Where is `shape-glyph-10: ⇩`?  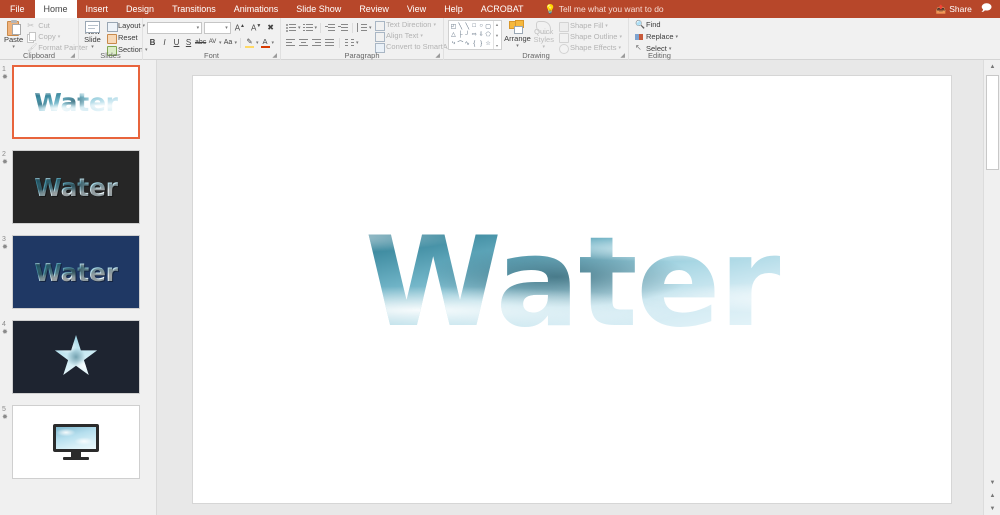
shape-glyph-10: ⇩ is located at coordinates (481, 35).